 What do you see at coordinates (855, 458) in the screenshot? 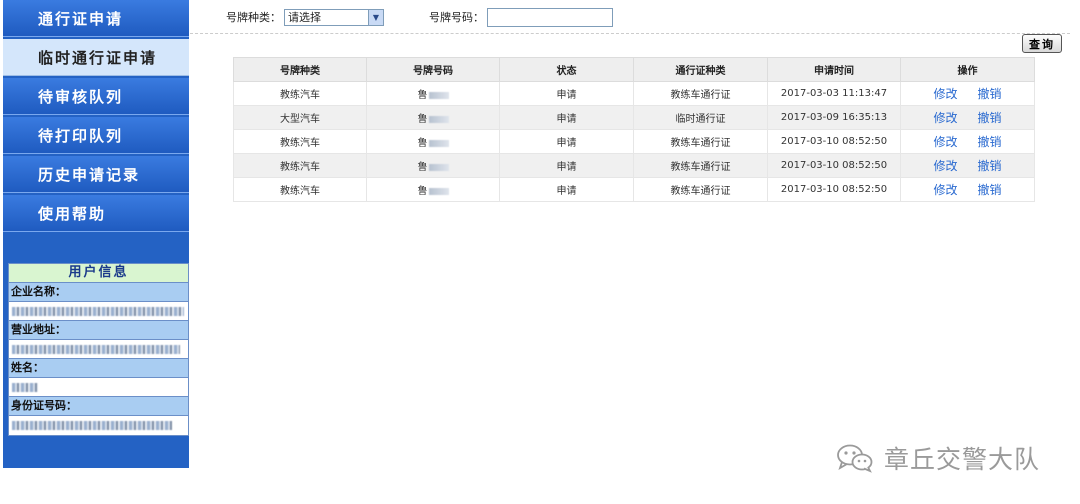
I see `wechat-icon` at bounding box center [855, 458].